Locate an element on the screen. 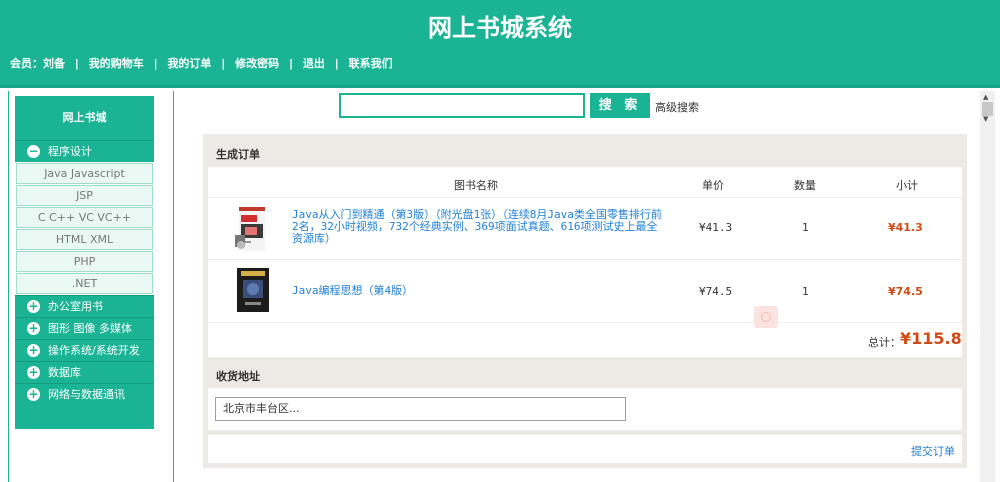 This screenshot has width=1000, height=482. search-bar: 搜 索 高级搜索 is located at coordinates (549, 106).